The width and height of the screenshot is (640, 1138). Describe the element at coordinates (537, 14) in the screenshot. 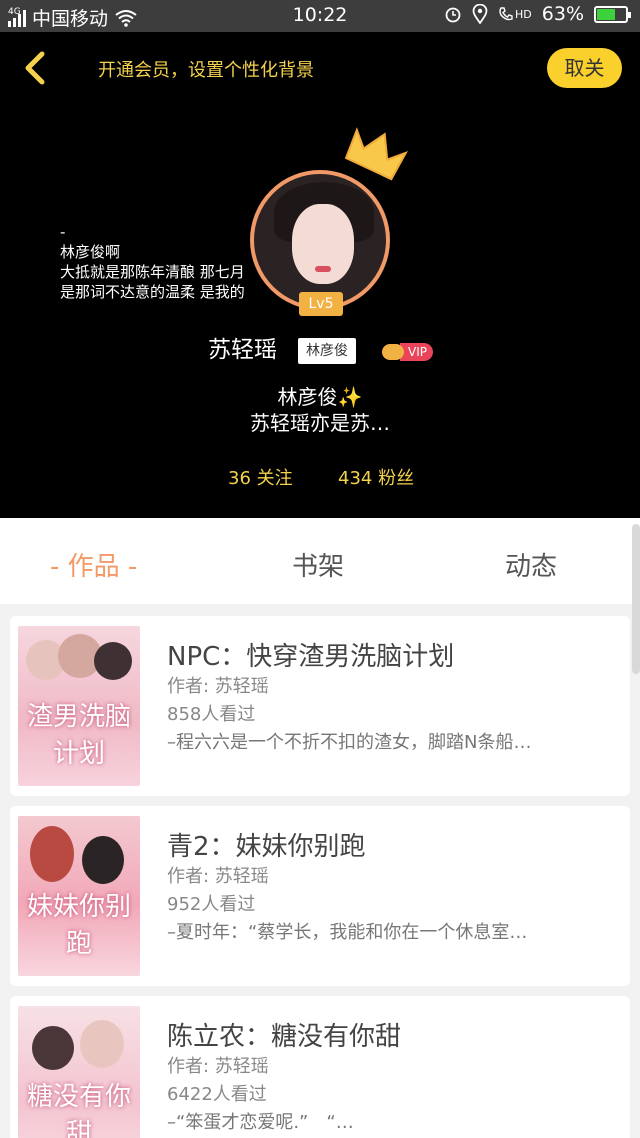

I see `status-right: HD 63%` at that location.